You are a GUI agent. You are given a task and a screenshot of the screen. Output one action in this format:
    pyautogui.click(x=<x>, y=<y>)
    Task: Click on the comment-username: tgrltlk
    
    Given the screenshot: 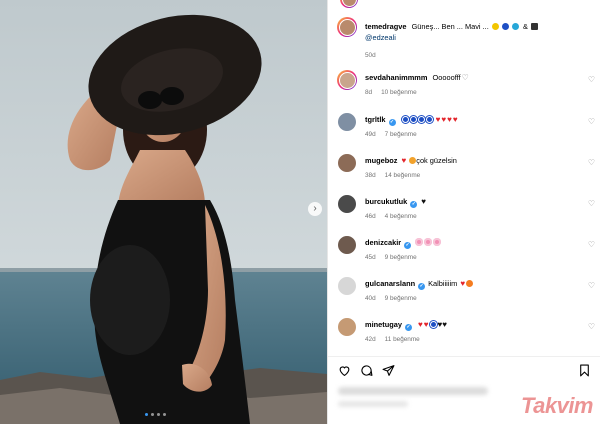 What is the action you would take?
    pyautogui.click(x=375, y=119)
    